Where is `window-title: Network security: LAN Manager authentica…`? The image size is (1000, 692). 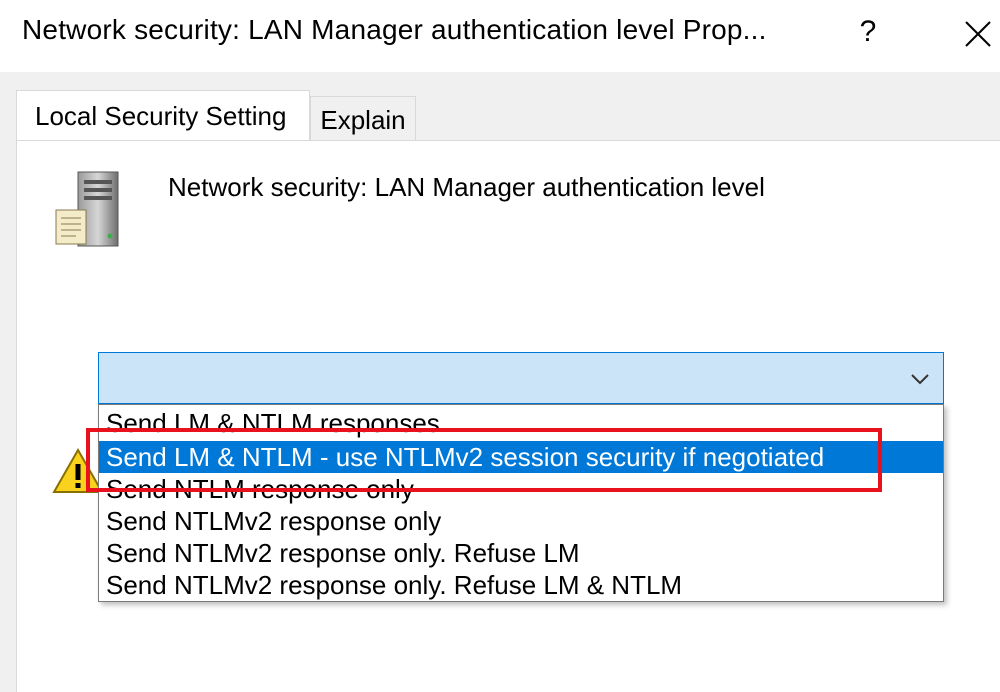 window-title: Network security: LAN Manager authentica… is located at coordinates (394, 29).